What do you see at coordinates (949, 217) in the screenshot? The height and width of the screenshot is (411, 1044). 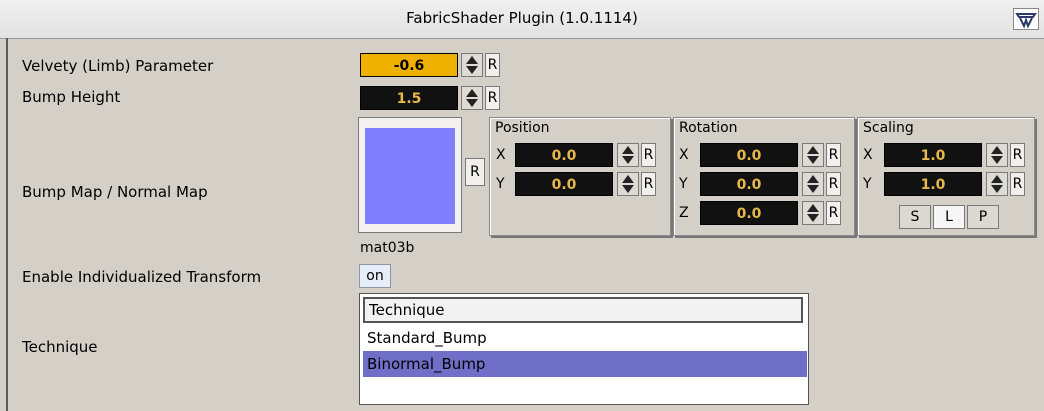 I see `scaling-mode-l-button: L` at bounding box center [949, 217].